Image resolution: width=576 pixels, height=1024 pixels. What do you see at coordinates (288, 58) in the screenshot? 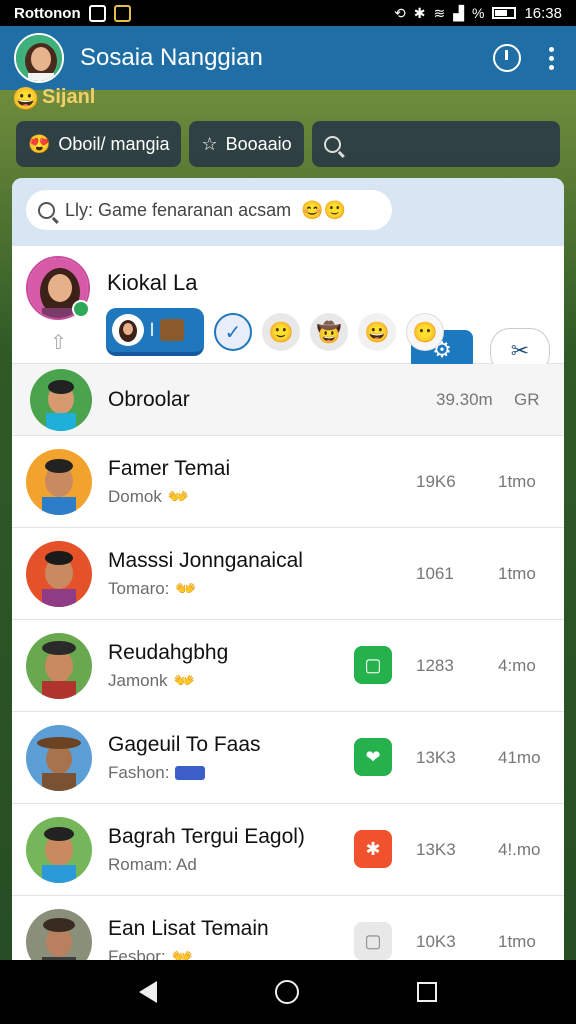
I see `app-bar: Sosaia Nanggian` at bounding box center [288, 58].